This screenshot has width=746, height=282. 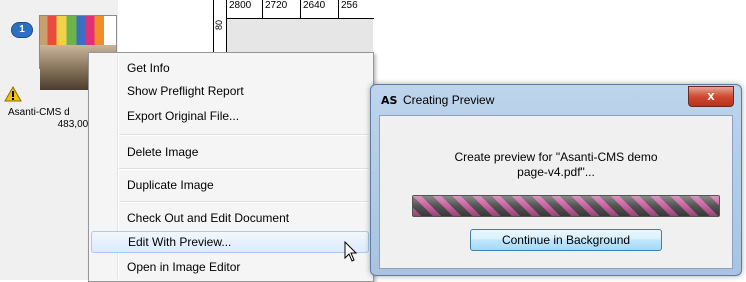 I want to click on ruler-tick: 2640, so click(x=312, y=9).